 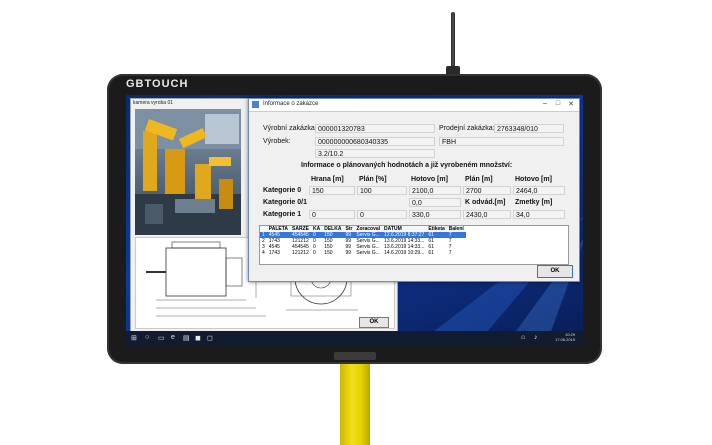 I want to click on row-label-kategorie-01: Kategorie 0/1, so click(x=285, y=202).